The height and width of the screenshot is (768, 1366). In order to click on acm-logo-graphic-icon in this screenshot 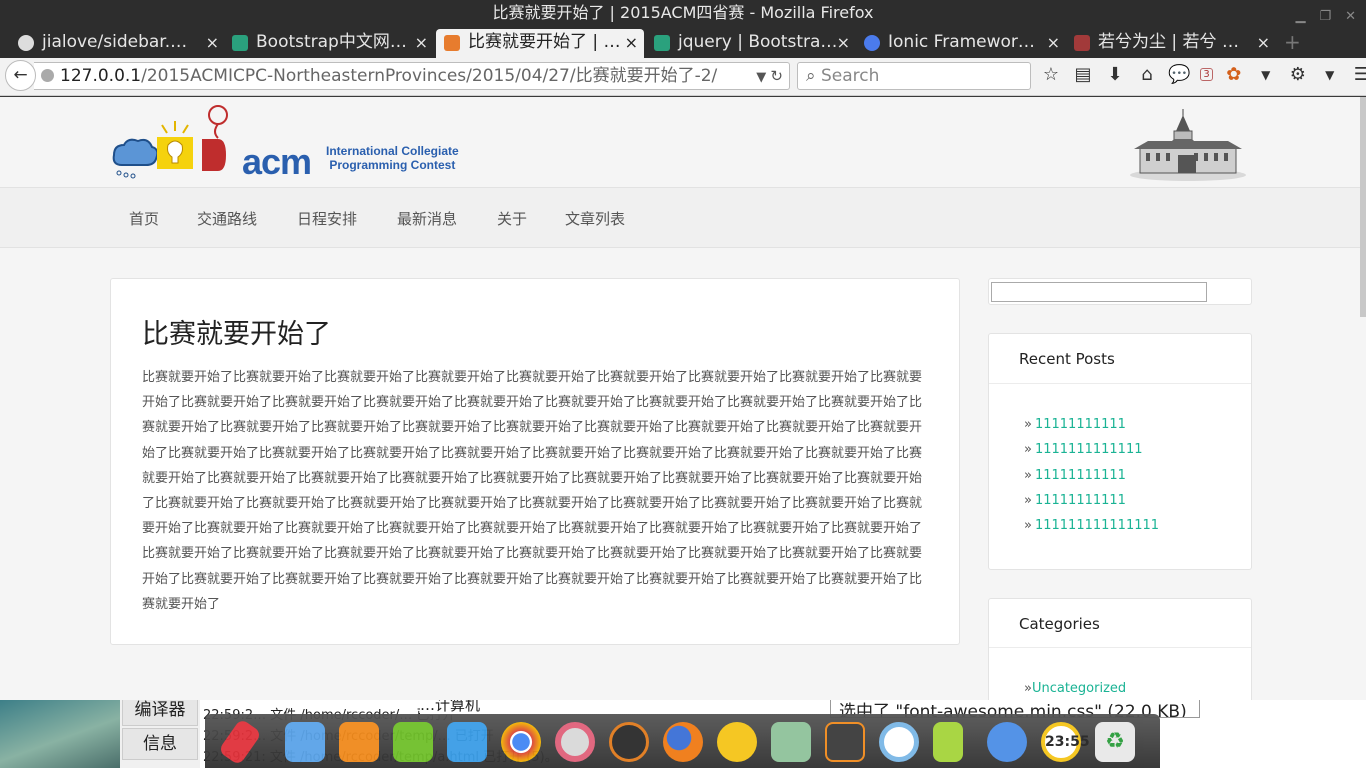, I will do `click(170, 142)`.